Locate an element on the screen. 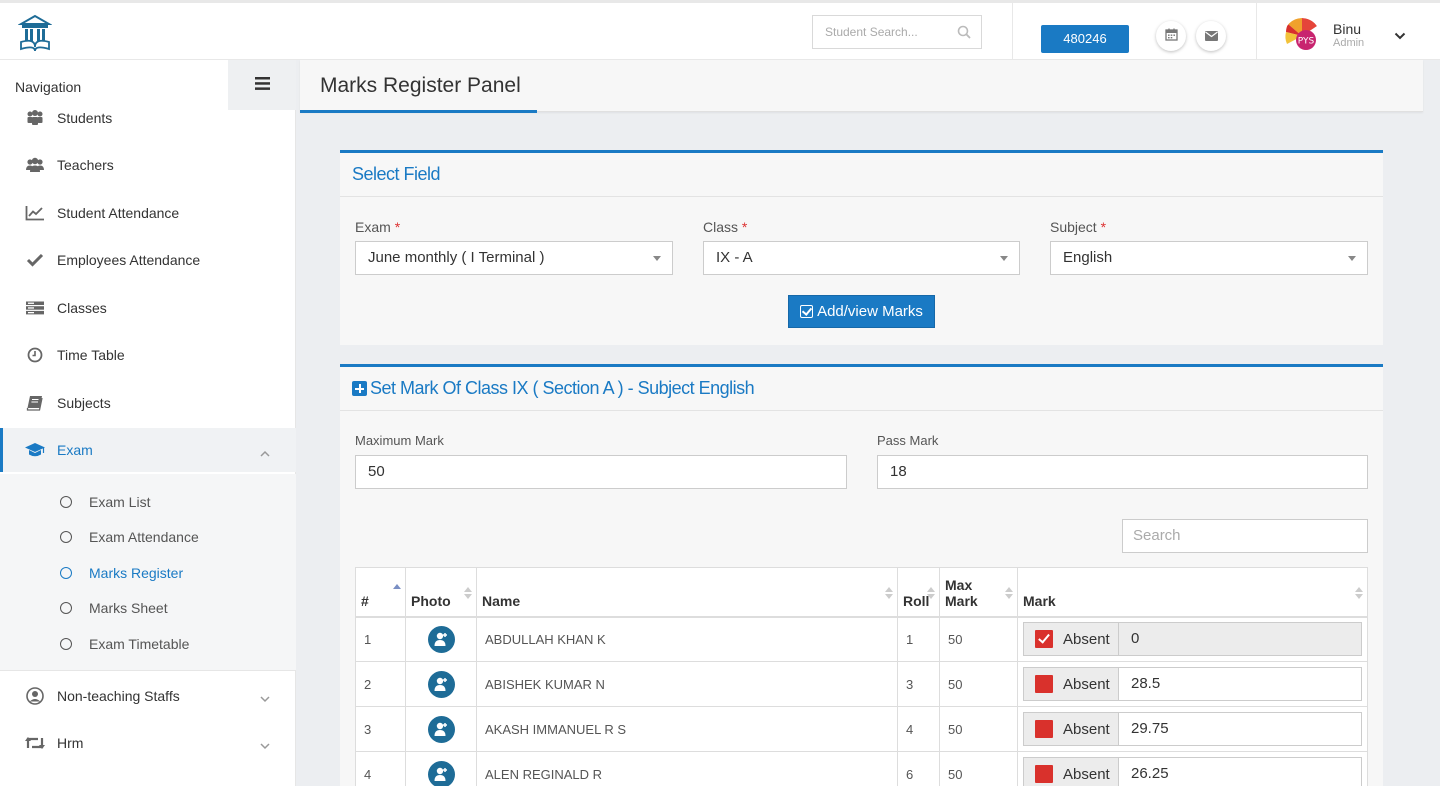  check-icon is located at coordinates (35, 260).